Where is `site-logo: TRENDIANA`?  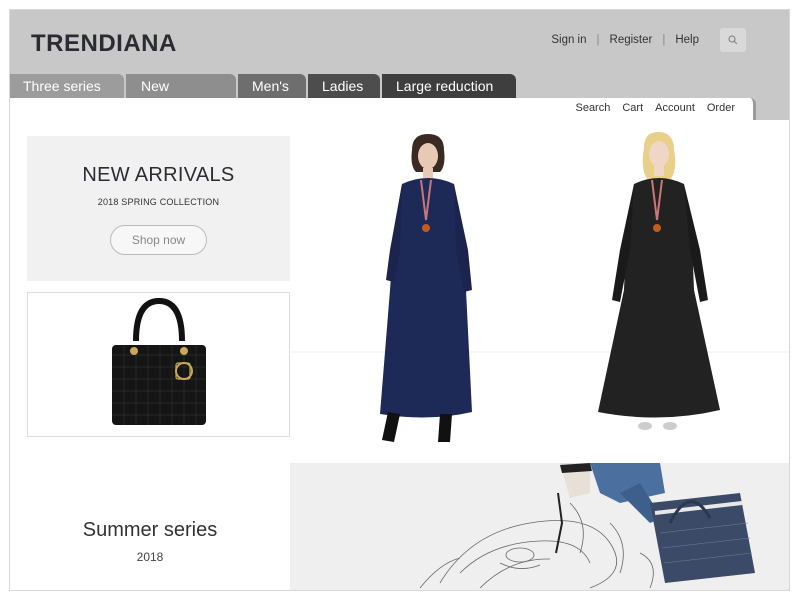 site-logo: TRENDIANA is located at coordinates (104, 44).